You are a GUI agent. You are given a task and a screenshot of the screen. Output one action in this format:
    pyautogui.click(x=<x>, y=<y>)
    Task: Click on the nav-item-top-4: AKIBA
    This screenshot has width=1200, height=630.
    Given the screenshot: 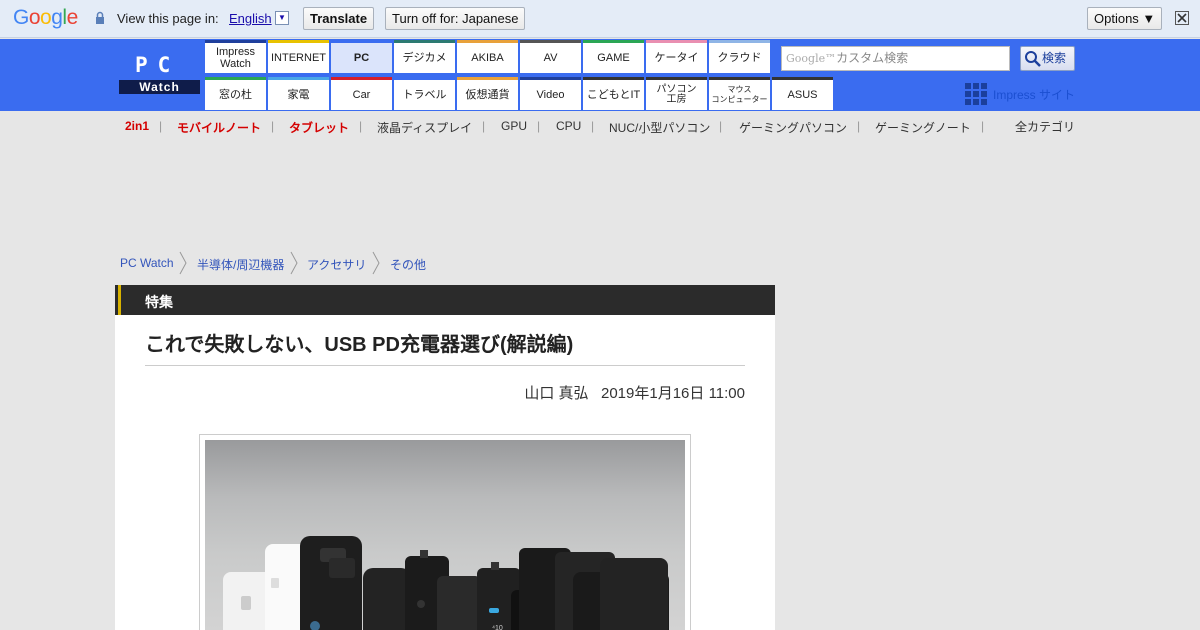 What is the action you would take?
    pyautogui.click(x=487, y=56)
    